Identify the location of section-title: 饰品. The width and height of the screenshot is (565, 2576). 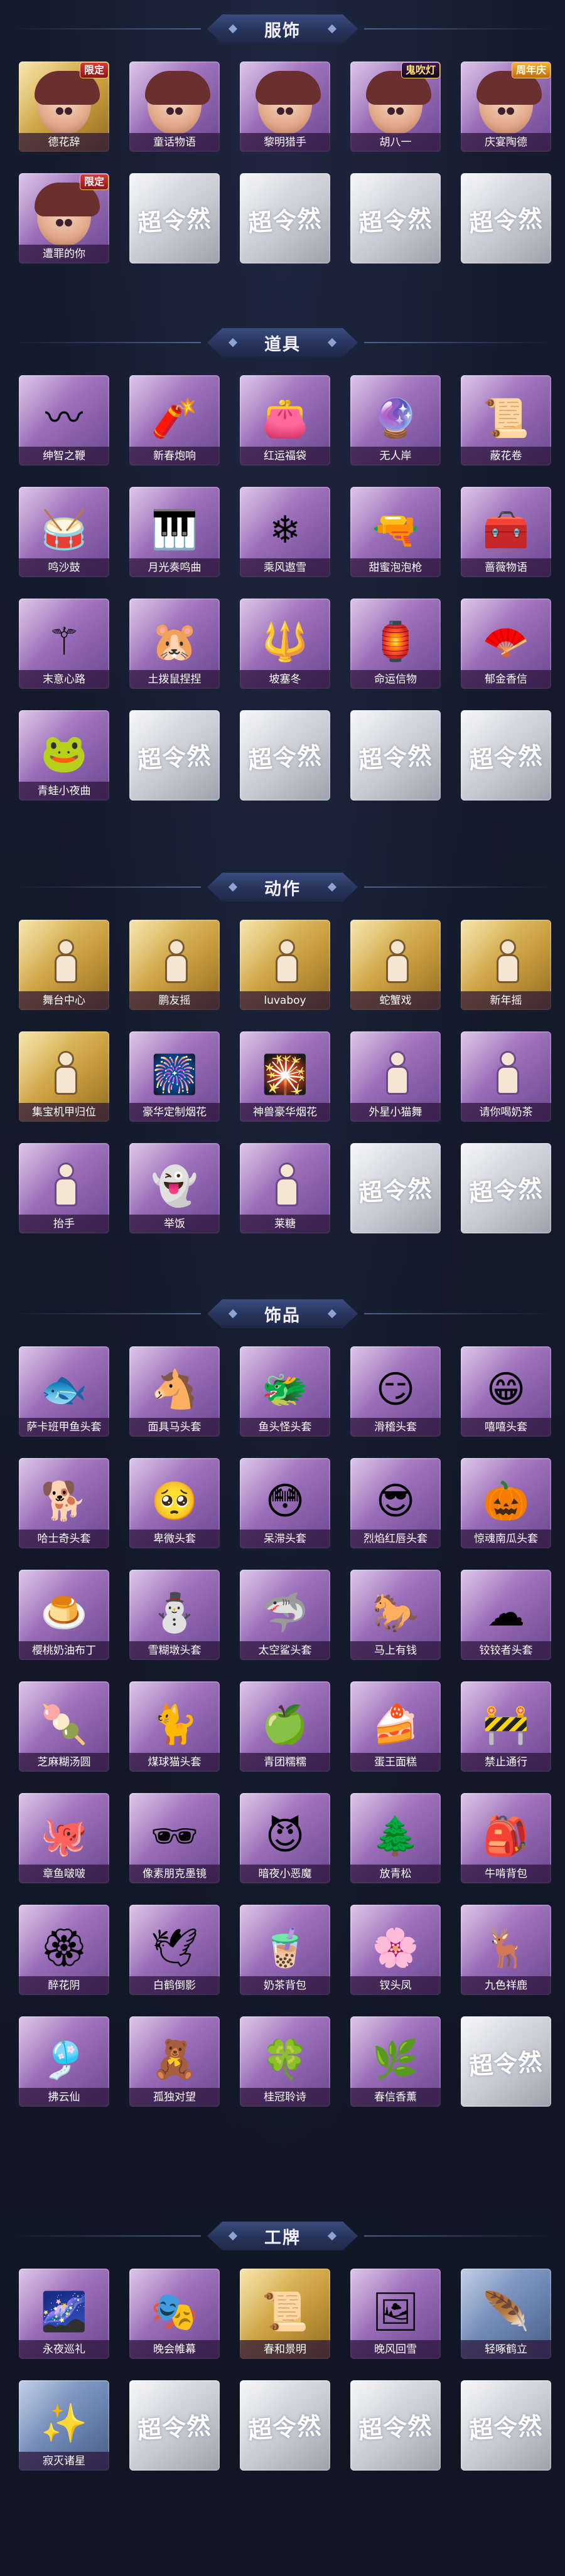
(282, 1316).